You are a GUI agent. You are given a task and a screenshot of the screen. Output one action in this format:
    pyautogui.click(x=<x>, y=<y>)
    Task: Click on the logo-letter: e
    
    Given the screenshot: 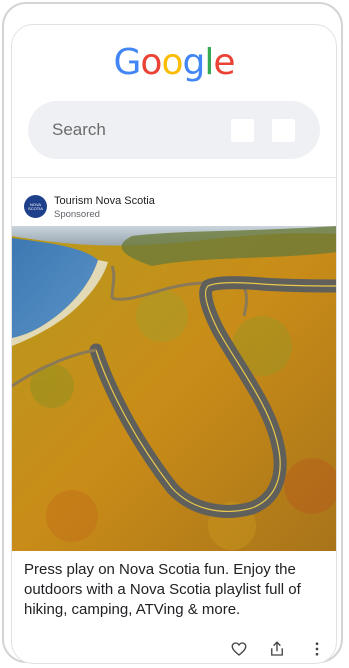 What is the action you would take?
    pyautogui.click(x=224, y=62)
    